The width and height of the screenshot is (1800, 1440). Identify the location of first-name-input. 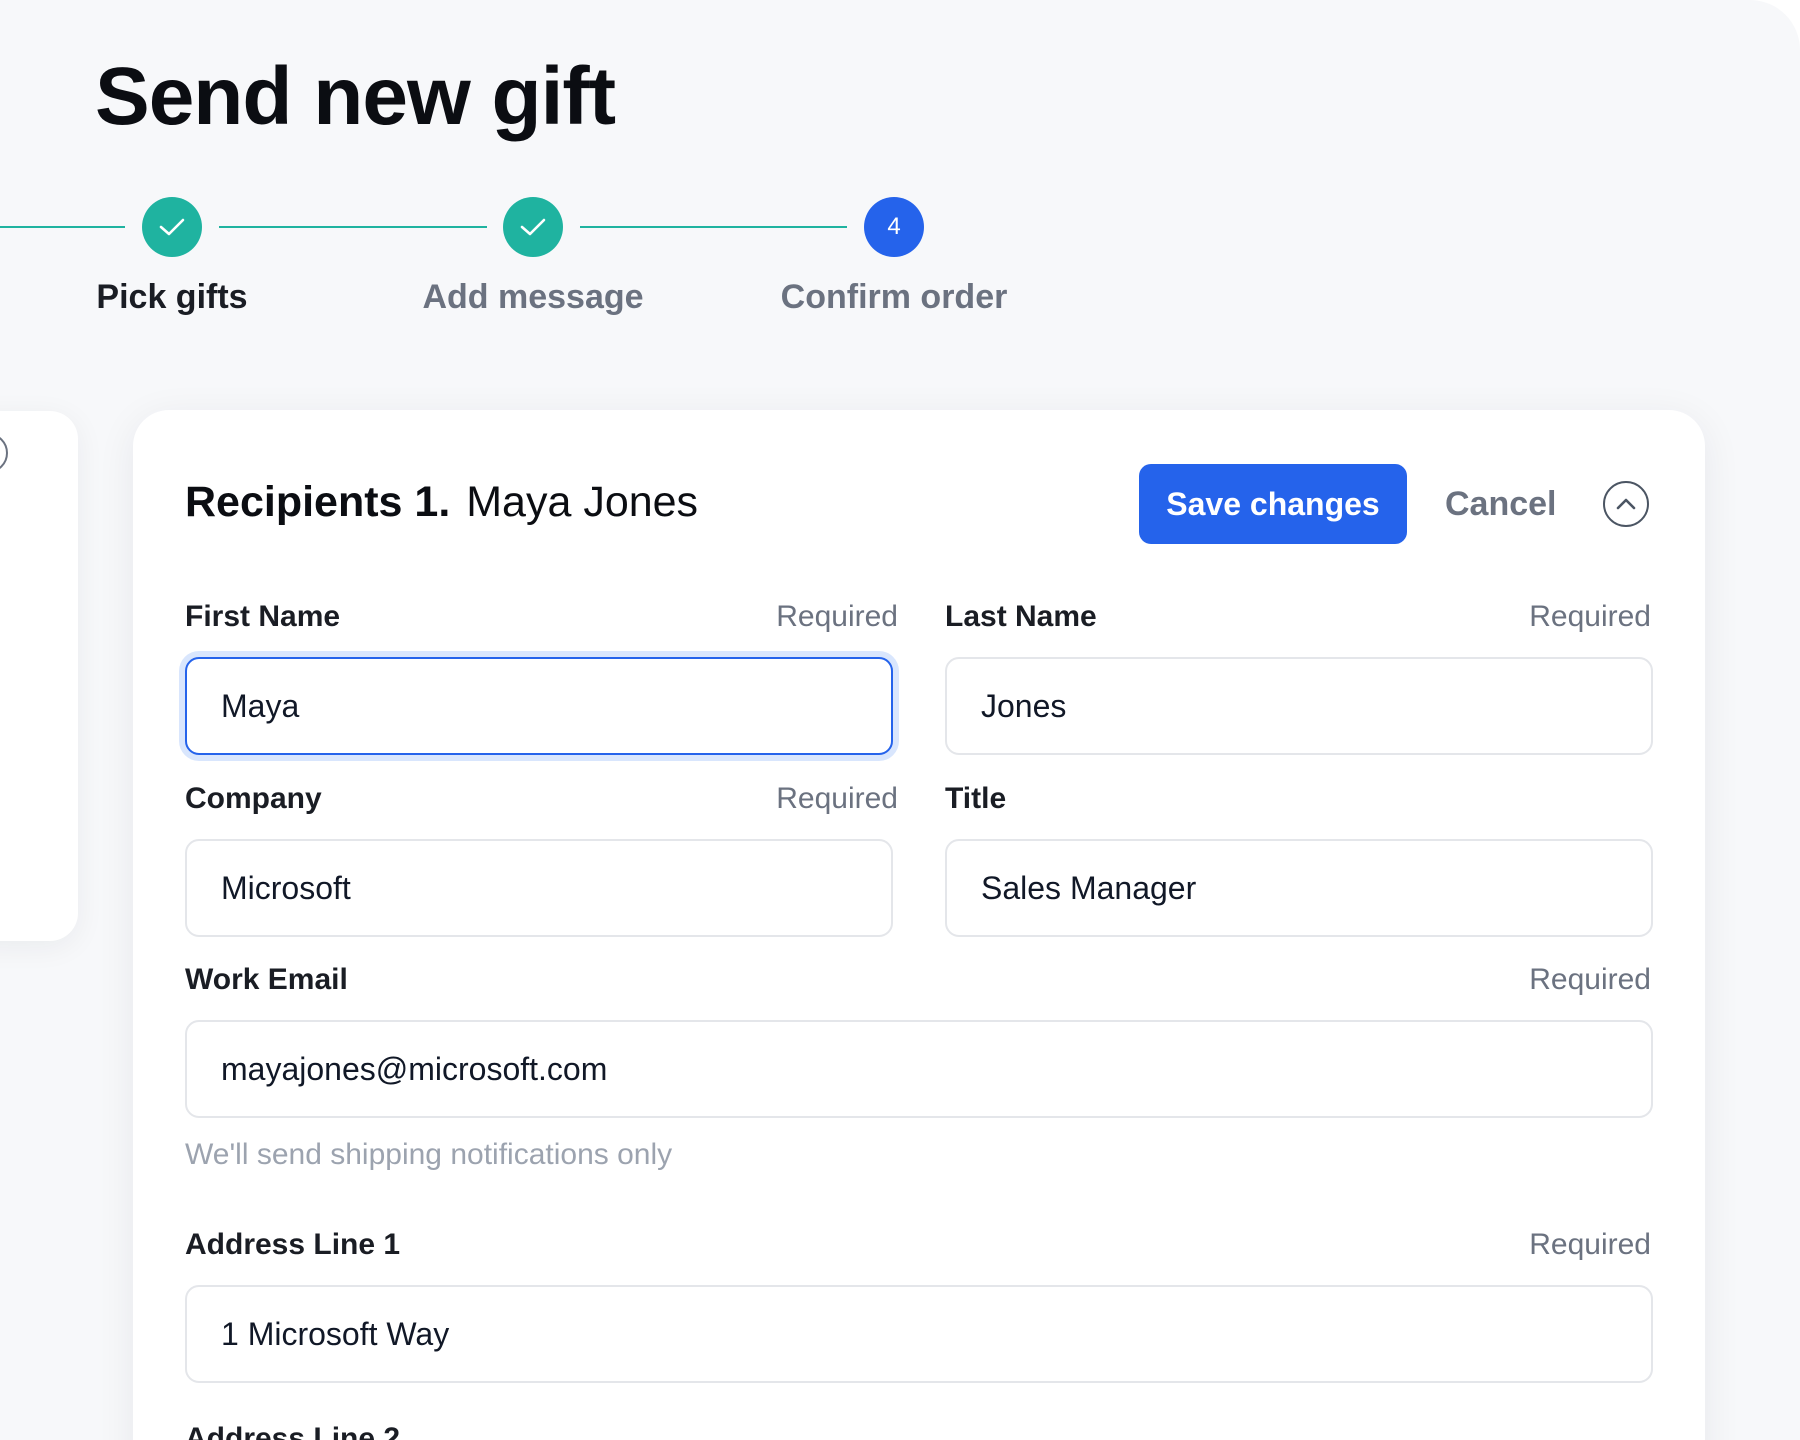
(539, 706).